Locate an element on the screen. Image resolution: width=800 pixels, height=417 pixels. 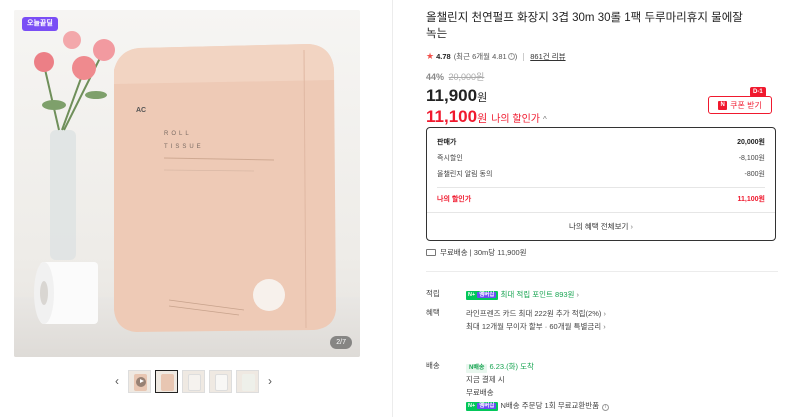
review-count-link: 861건 리뷰 is located at coordinates (547, 56).